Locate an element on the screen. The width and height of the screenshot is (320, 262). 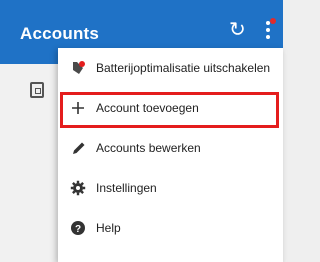
help-icon: ? is located at coordinates (78, 228).